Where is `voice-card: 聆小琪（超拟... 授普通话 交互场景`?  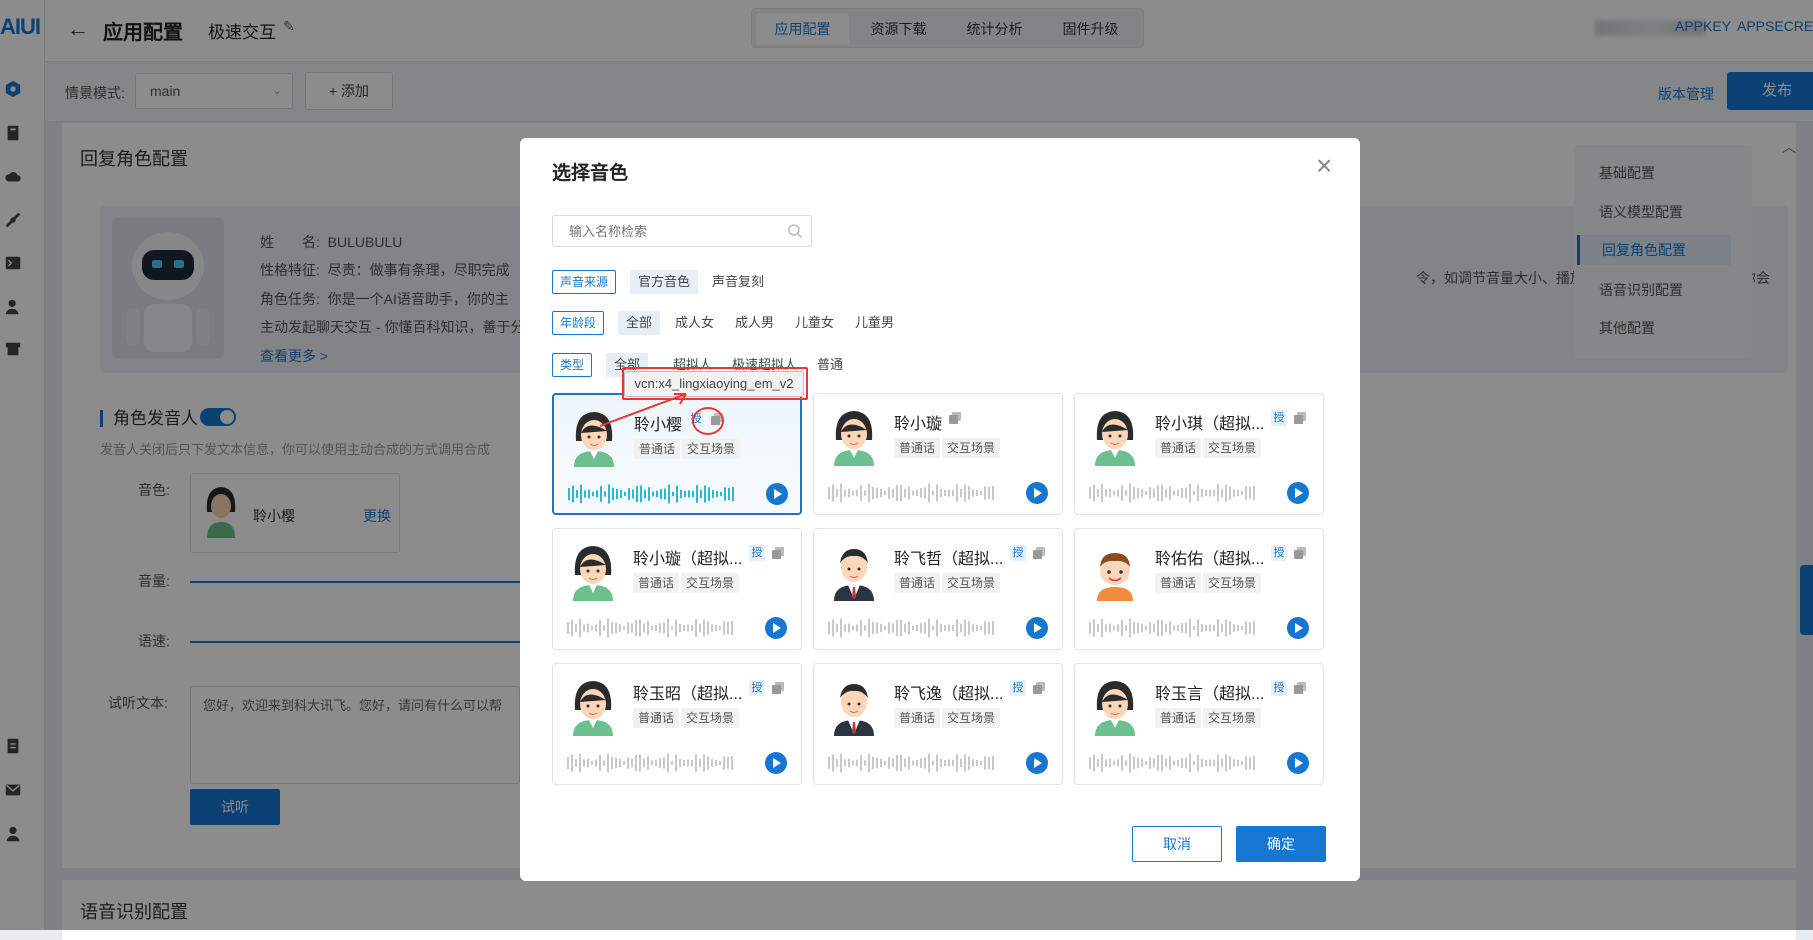
voice-card: 聆小琪（超拟... 授普通话 交互场景 is located at coordinates (1199, 454).